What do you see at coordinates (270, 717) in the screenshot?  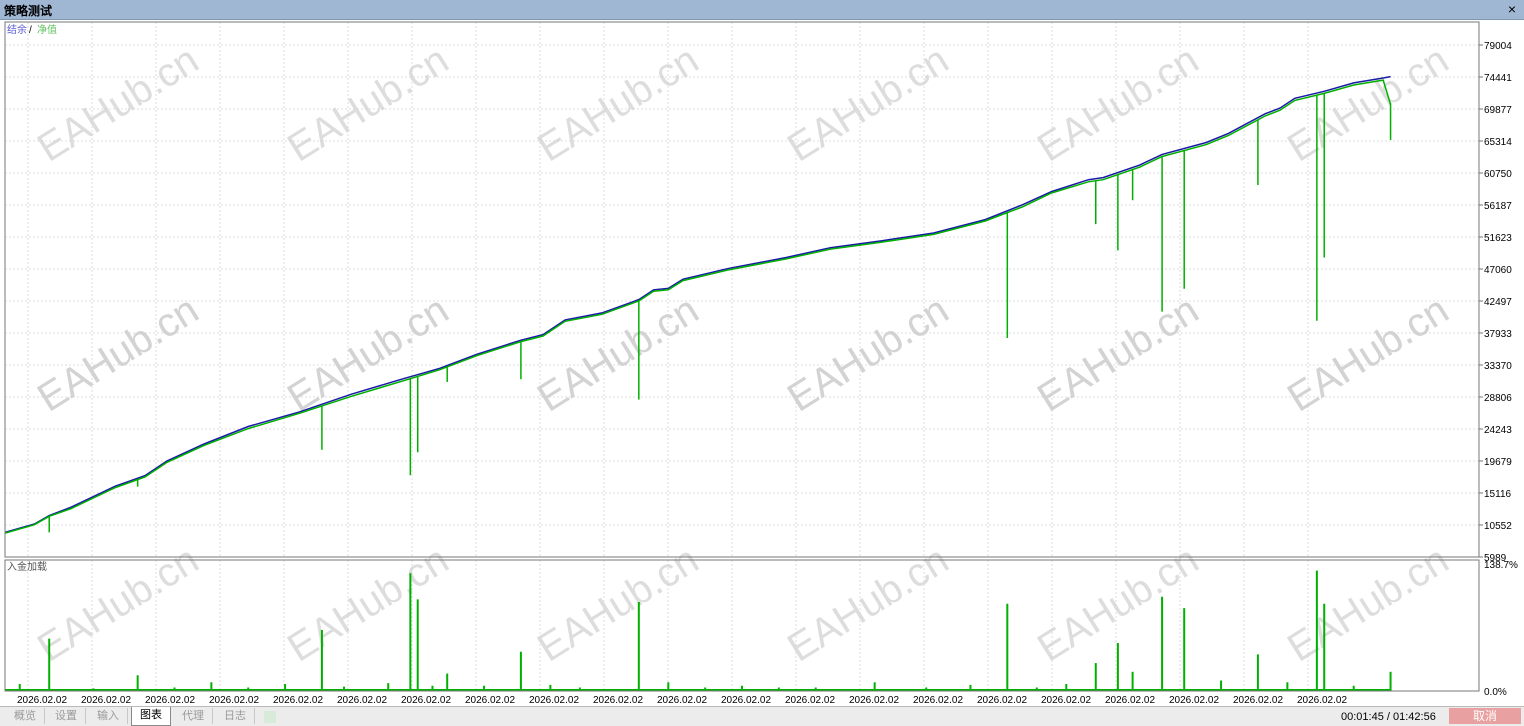 I see `tab-overflow-indicator` at bounding box center [270, 717].